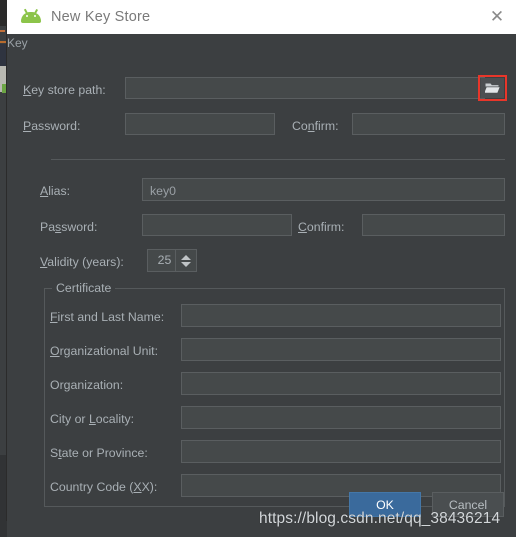 This screenshot has width=516, height=537. I want to click on validity-spinner-buttons, so click(185, 260).